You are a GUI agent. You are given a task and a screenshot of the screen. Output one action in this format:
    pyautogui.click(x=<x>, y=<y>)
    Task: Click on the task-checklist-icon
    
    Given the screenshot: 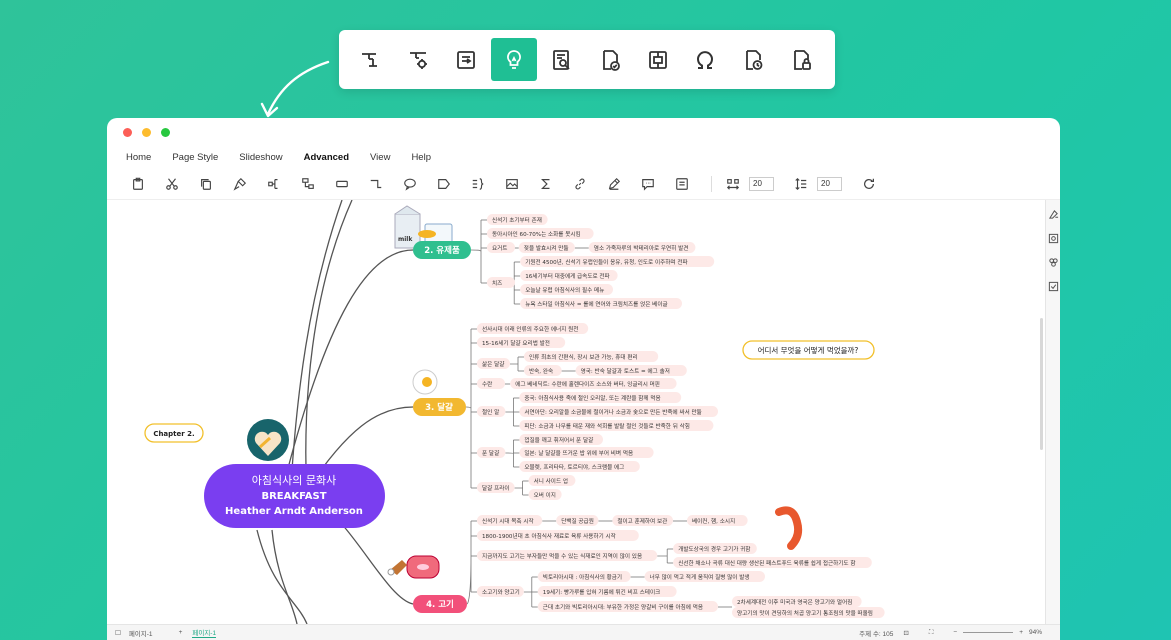 What is the action you would take?
    pyautogui.click(x=1053, y=285)
    